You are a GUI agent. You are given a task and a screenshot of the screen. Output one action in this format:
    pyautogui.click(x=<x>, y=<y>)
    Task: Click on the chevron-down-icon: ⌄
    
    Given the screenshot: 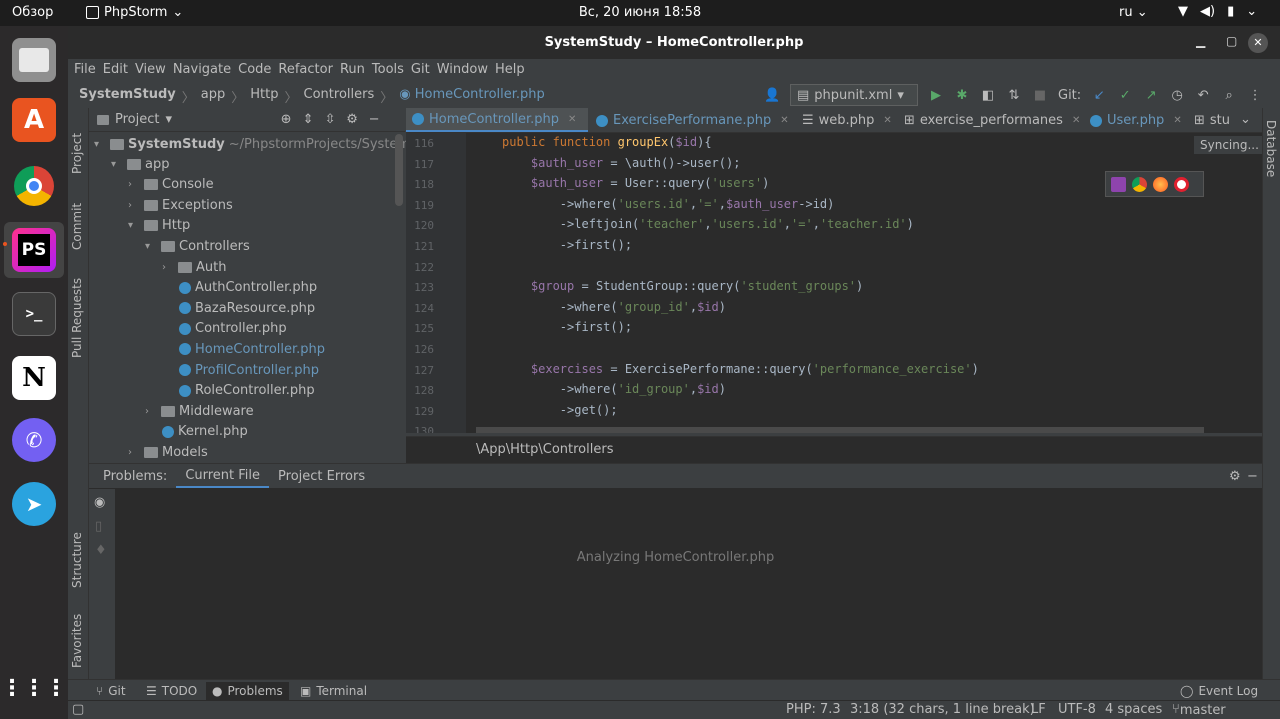 What is the action you would take?
    pyautogui.click(x=1245, y=119)
    